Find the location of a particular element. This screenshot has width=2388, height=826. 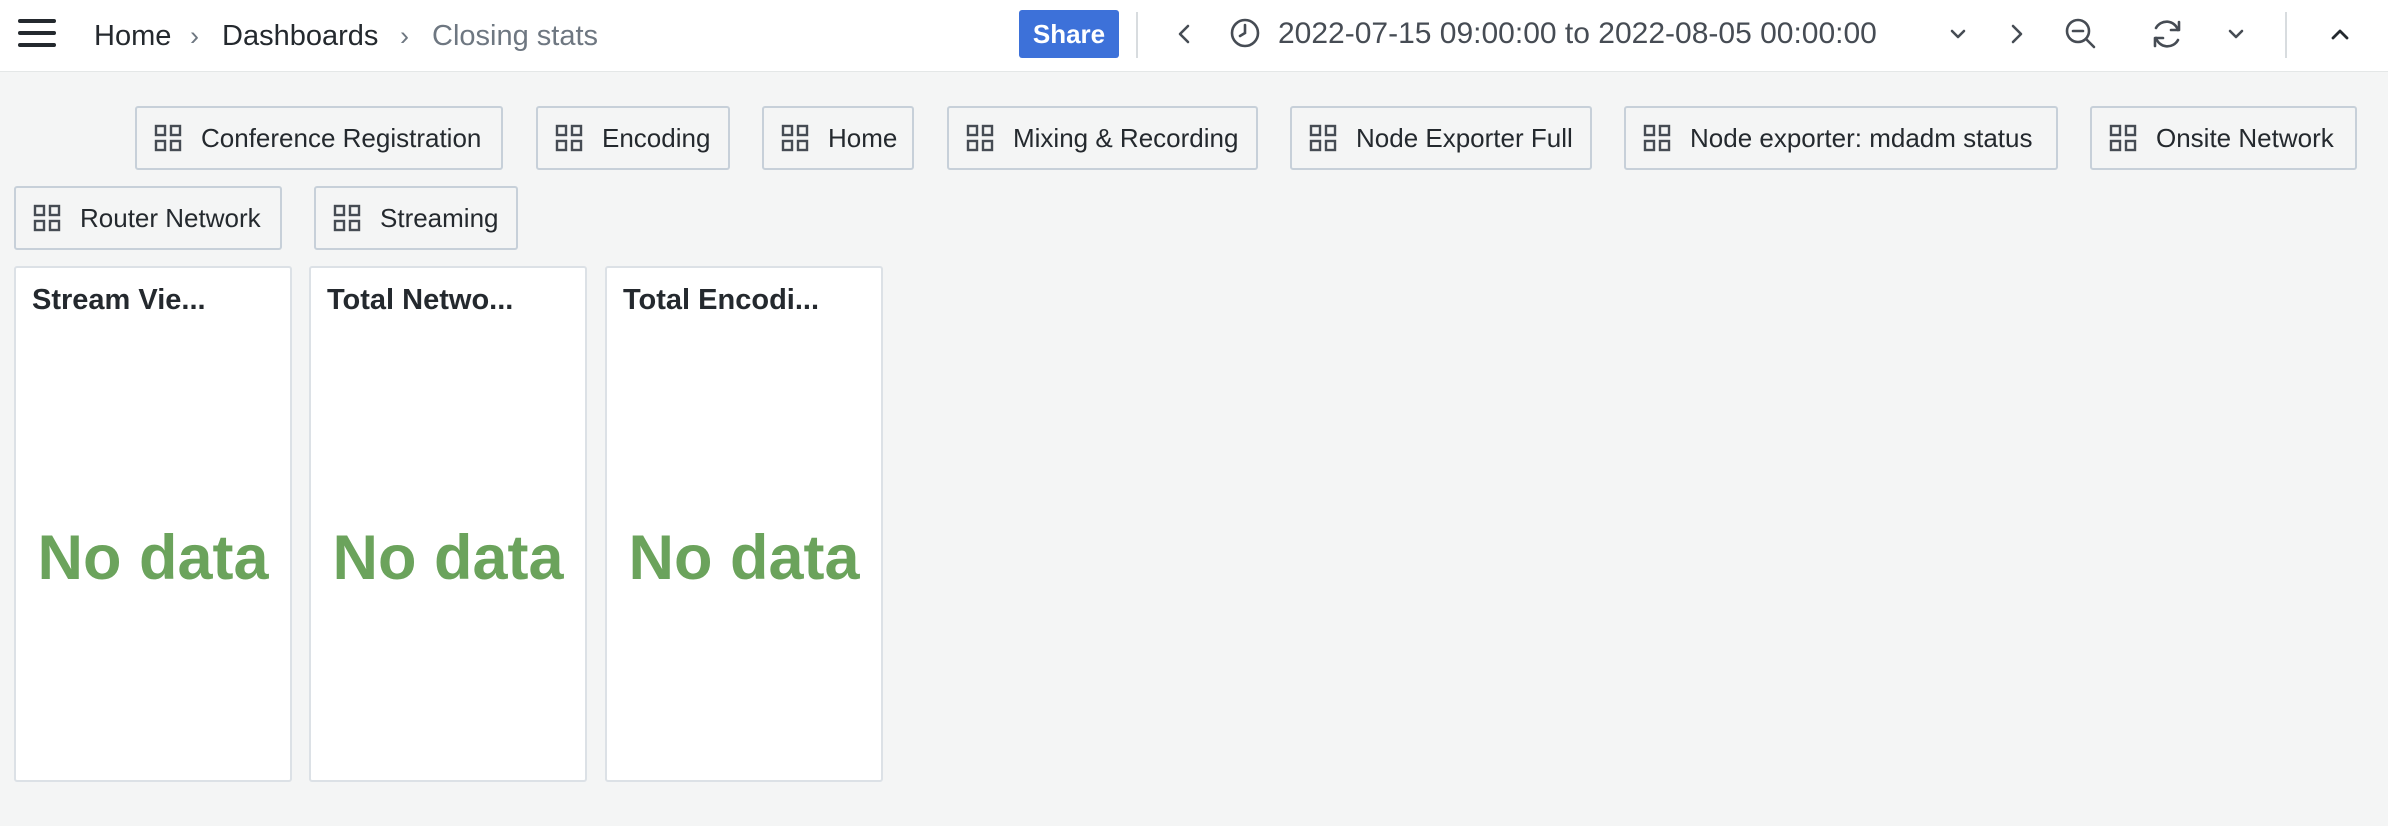

dashboard-link-onsite-network: Onsite Network is located at coordinates (2223, 138).